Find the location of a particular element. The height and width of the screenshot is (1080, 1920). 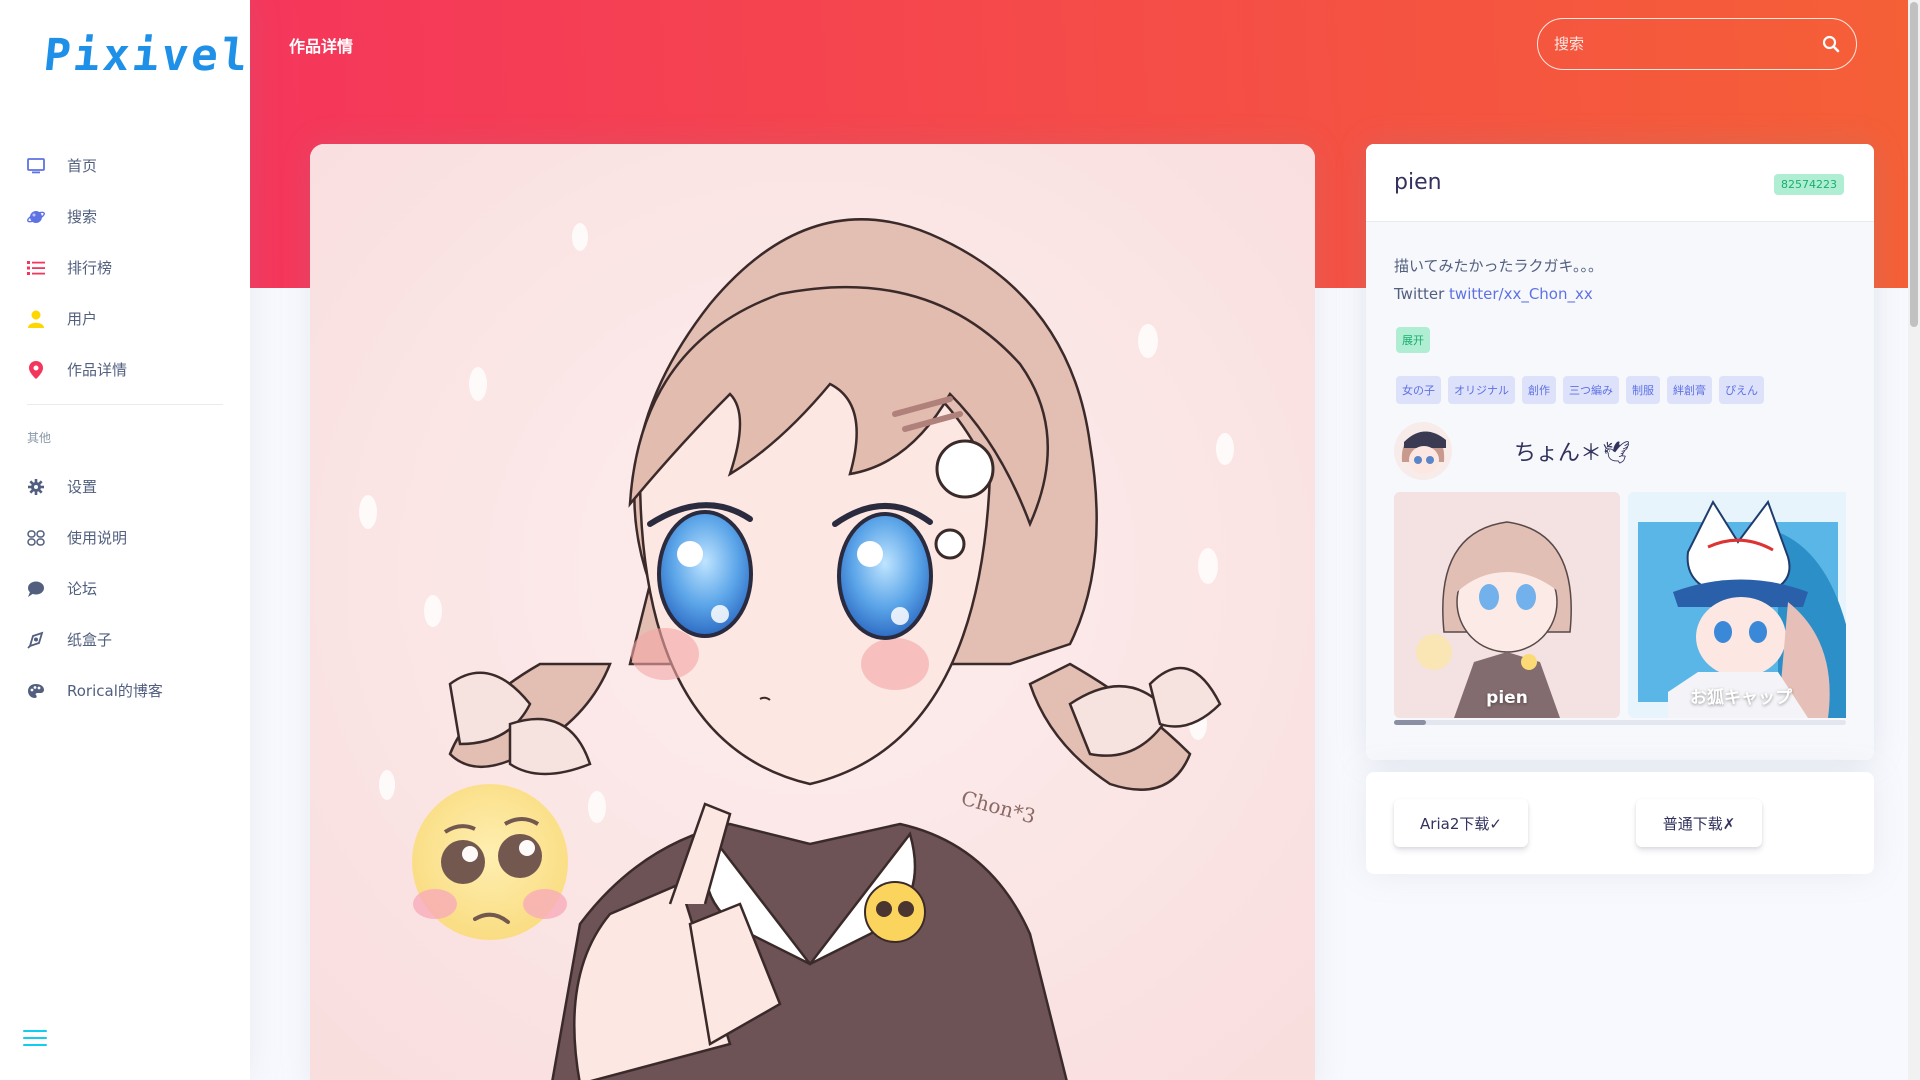

search-input is located at coordinates (1688, 44).